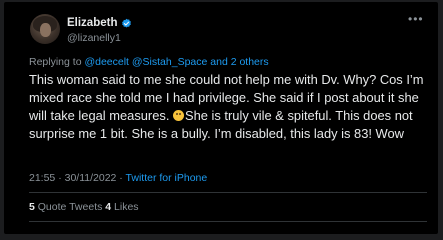 The width and height of the screenshot is (443, 240). What do you see at coordinates (125, 207) in the screenshot?
I see `like-label: Likes` at bounding box center [125, 207].